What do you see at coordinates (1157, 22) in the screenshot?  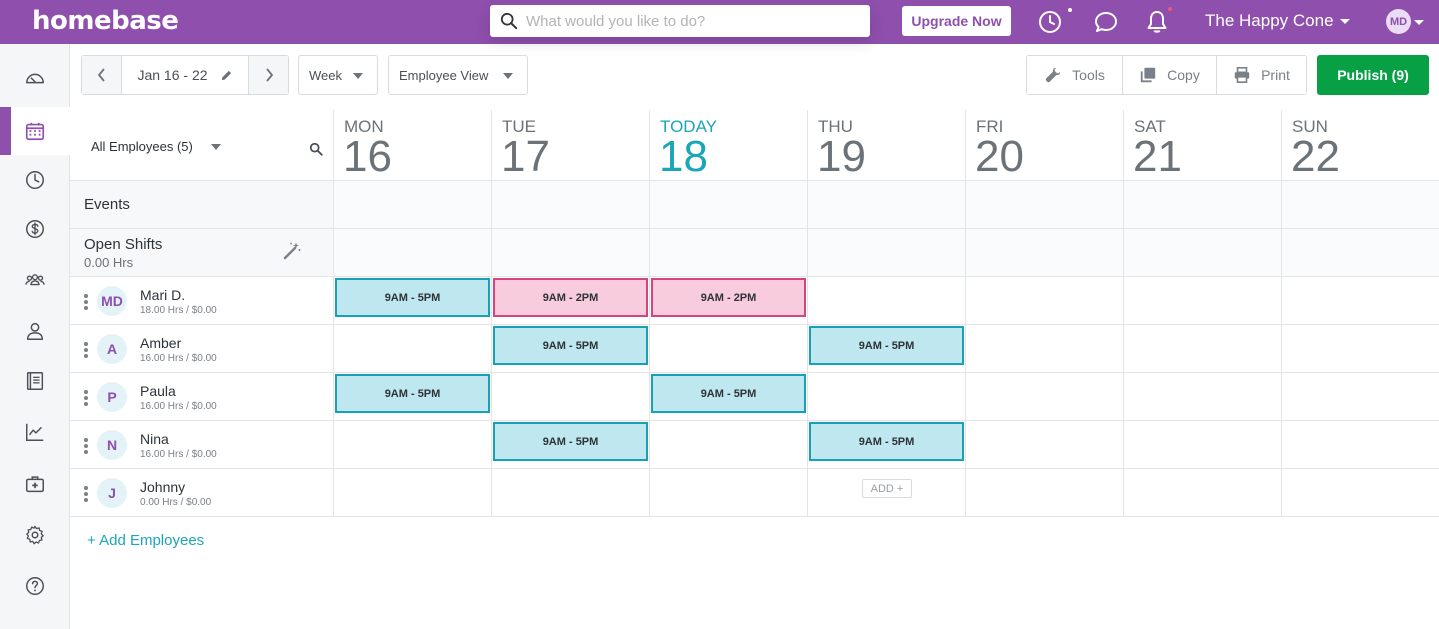 I see `bell-icon` at bounding box center [1157, 22].